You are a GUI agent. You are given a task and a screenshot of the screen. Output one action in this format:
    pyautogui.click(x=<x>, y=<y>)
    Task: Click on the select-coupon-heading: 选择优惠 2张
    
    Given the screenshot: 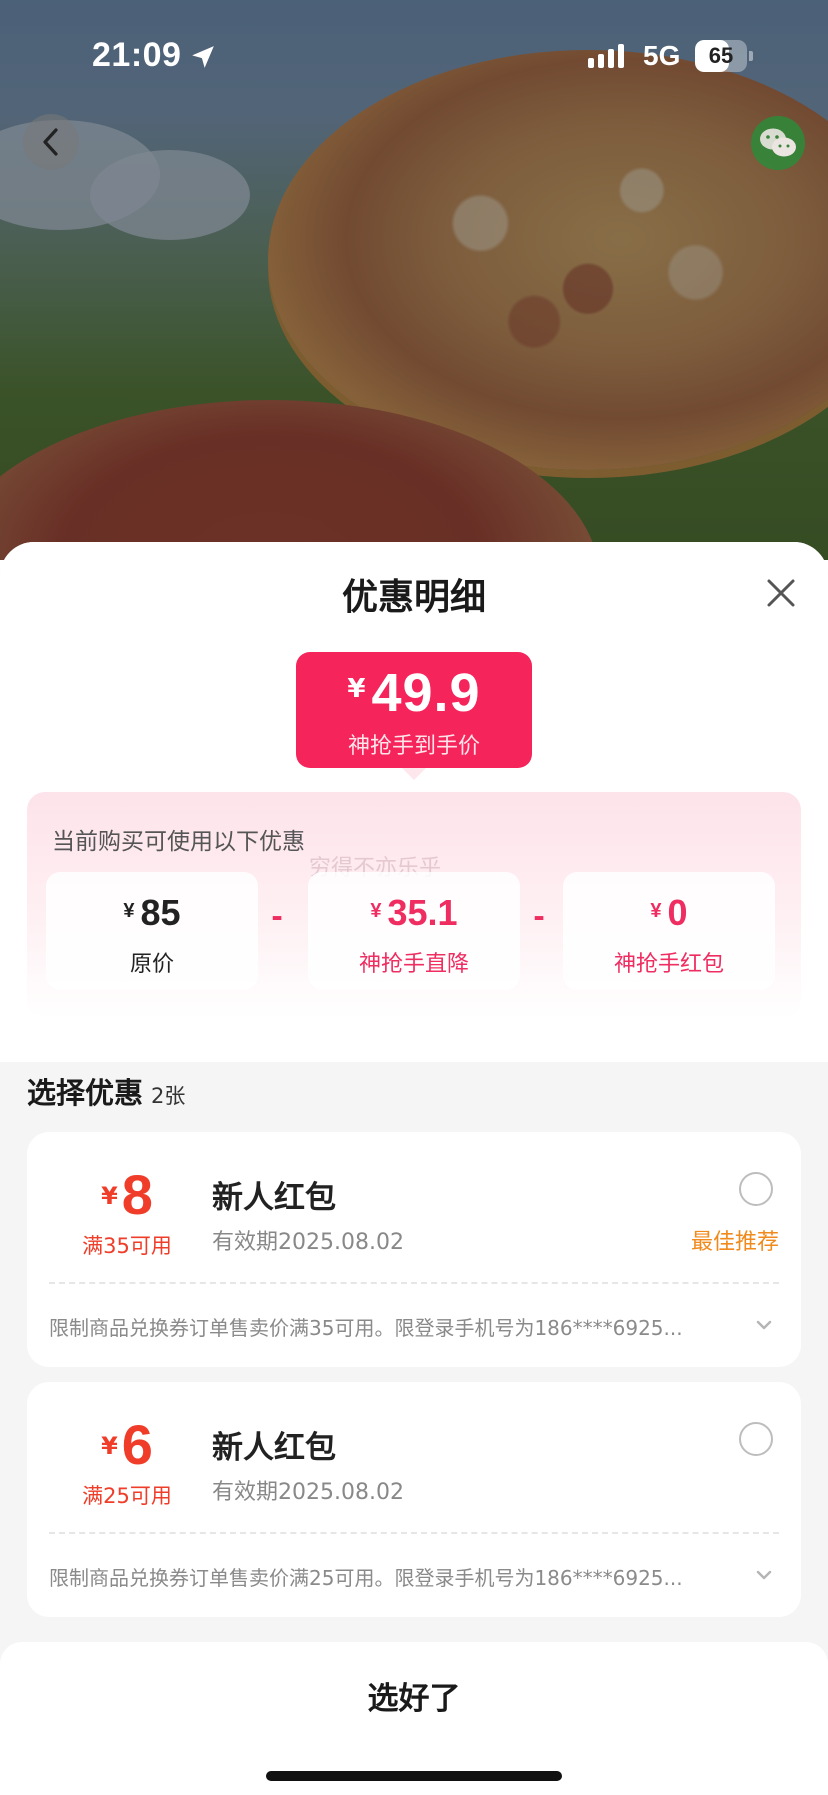 What is the action you would take?
    pyautogui.click(x=106, y=1093)
    